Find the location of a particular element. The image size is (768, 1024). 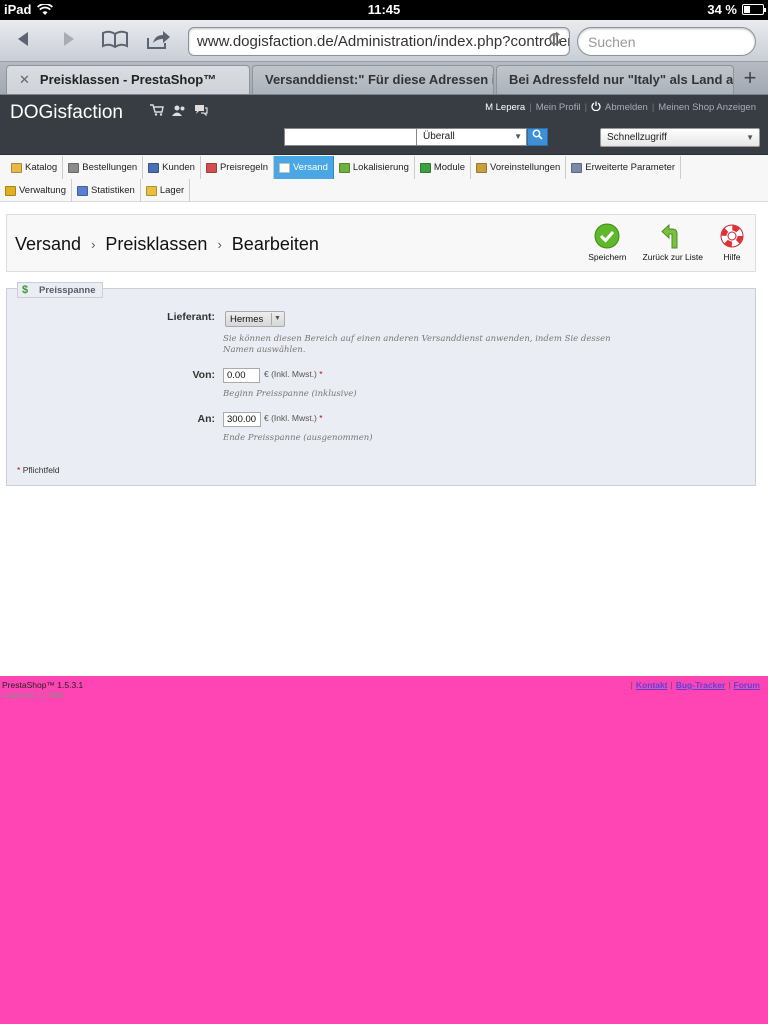

back-arrow-icon is located at coordinates (23, 41).